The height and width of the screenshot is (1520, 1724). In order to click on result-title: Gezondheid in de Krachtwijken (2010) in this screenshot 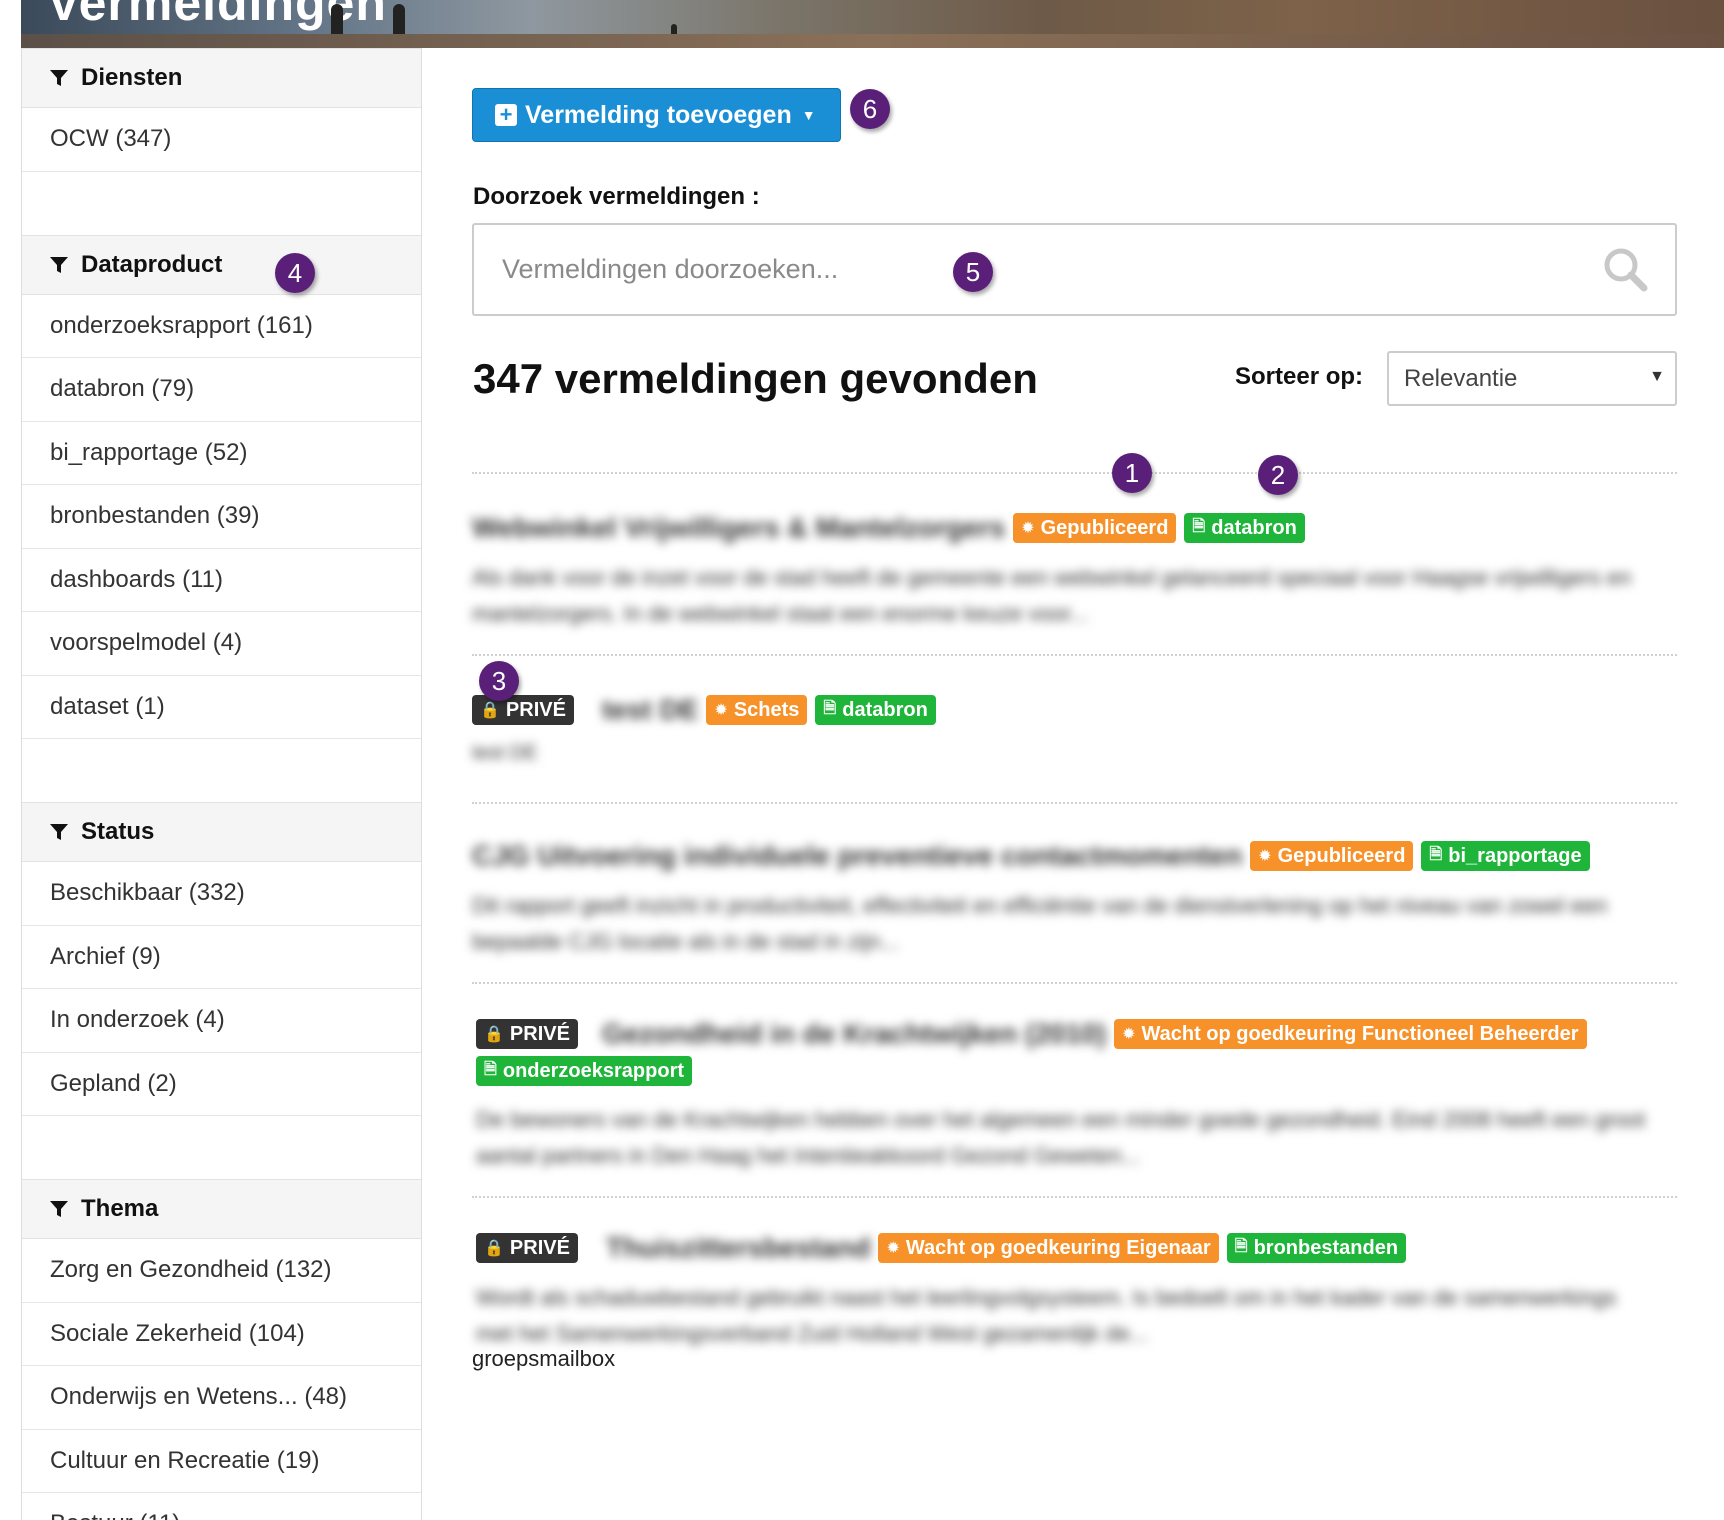, I will do `click(854, 1034)`.